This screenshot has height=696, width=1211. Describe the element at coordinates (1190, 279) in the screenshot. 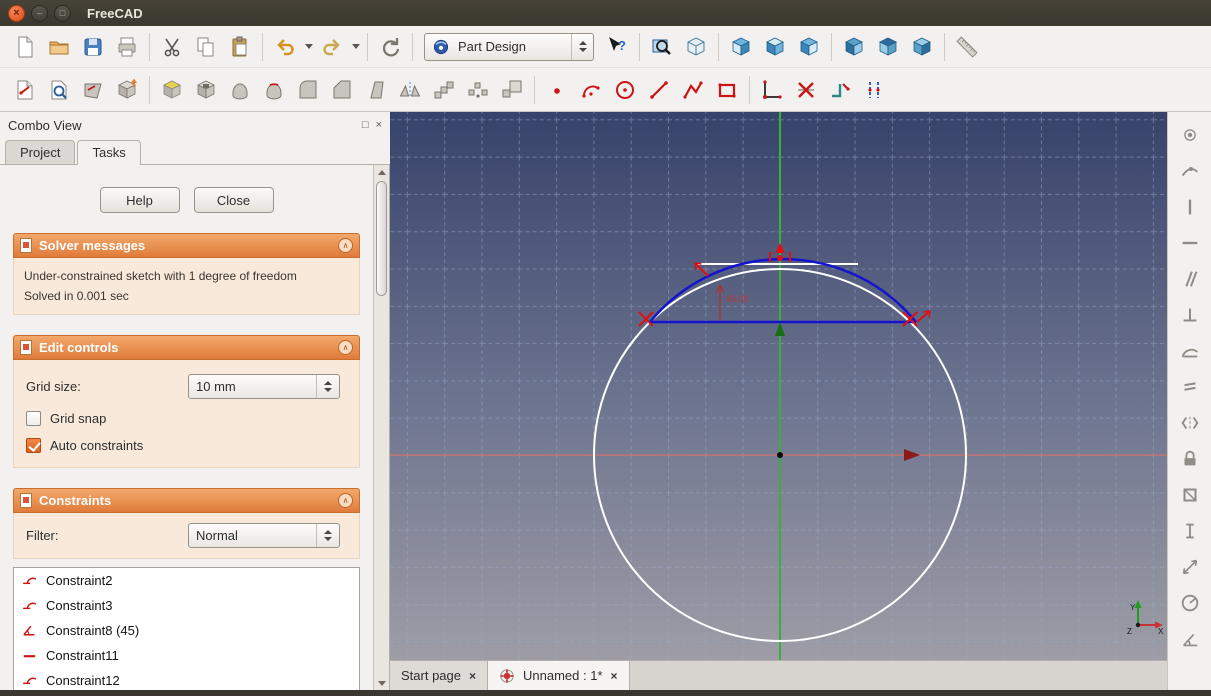

I see `constrain-parallel-button` at that location.